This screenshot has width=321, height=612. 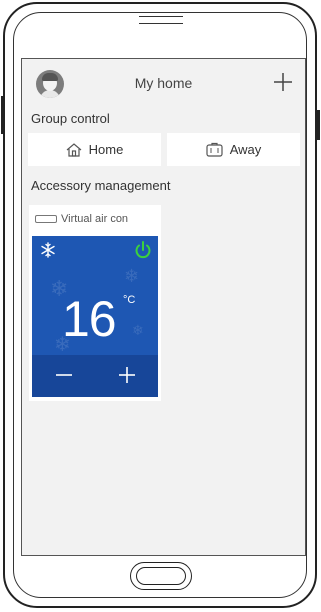 What do you see at coordinates (48, 252) in the screenshot?
I see `snowflake-icon` at bounding box center [48, 252].